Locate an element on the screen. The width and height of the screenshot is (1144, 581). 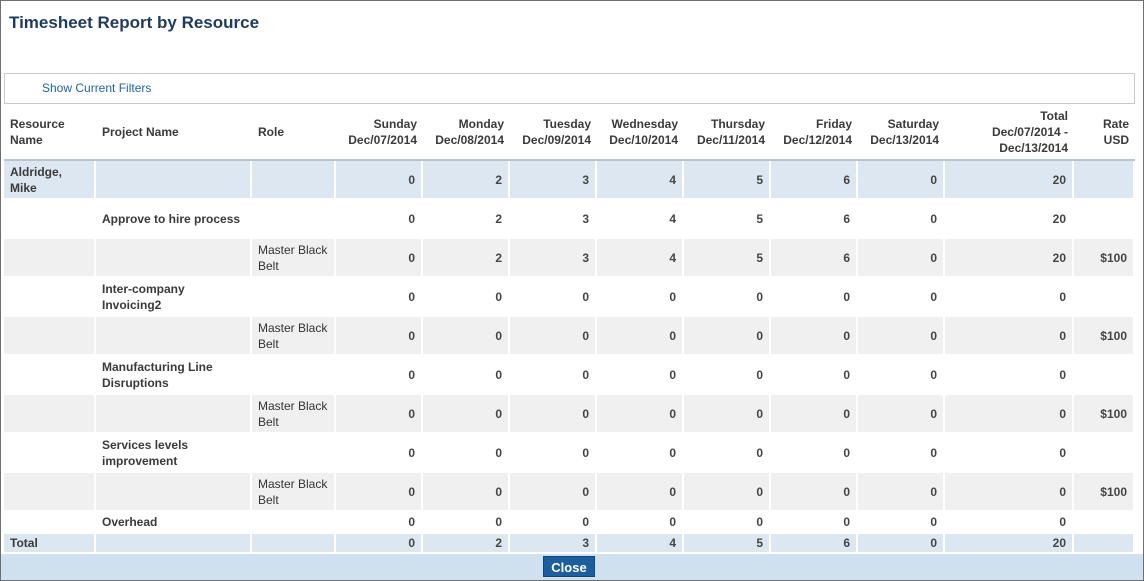
column-header-day-2-line: Dec/09/2014 is located at coordinates (556, 140).